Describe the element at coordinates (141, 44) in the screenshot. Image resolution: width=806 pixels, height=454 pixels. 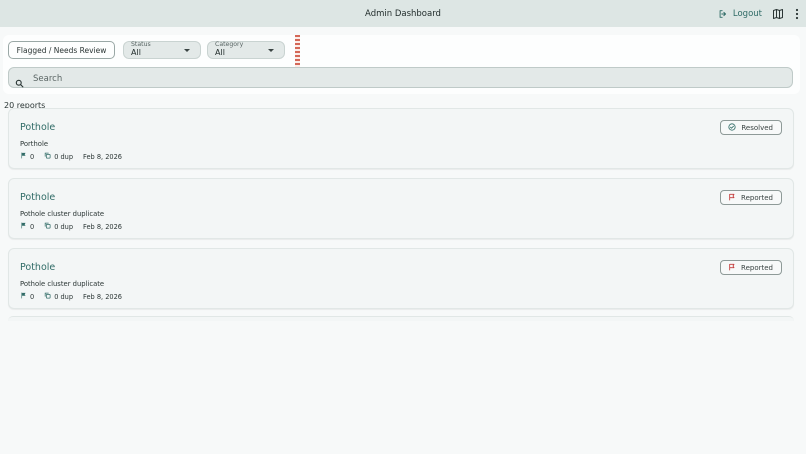
I see `status-select-label: Status` at that location.